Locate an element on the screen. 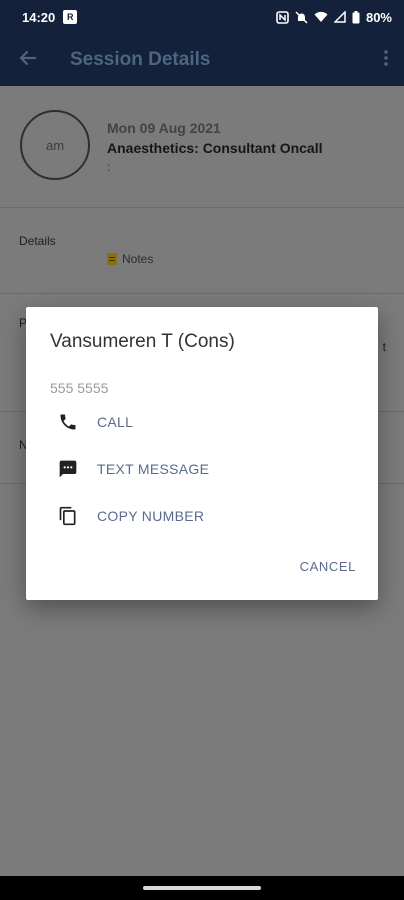 The height and width of the screenshot is (900, 404). document-icon is located at coordinates (112, 259).